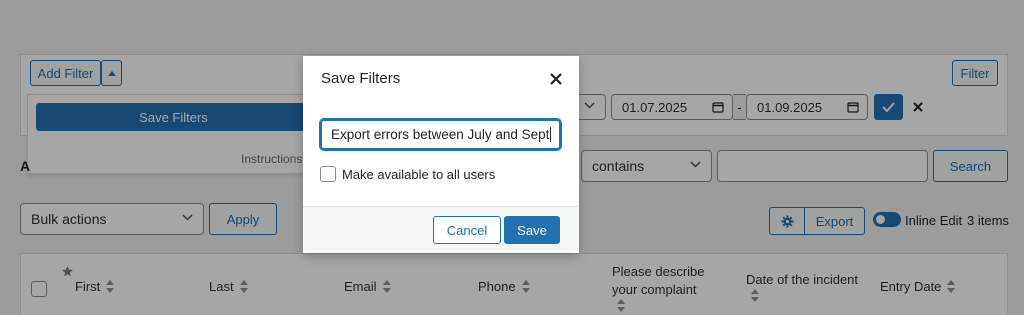  I want to click on modal-footer: Cancel Save, so click(441, 229).